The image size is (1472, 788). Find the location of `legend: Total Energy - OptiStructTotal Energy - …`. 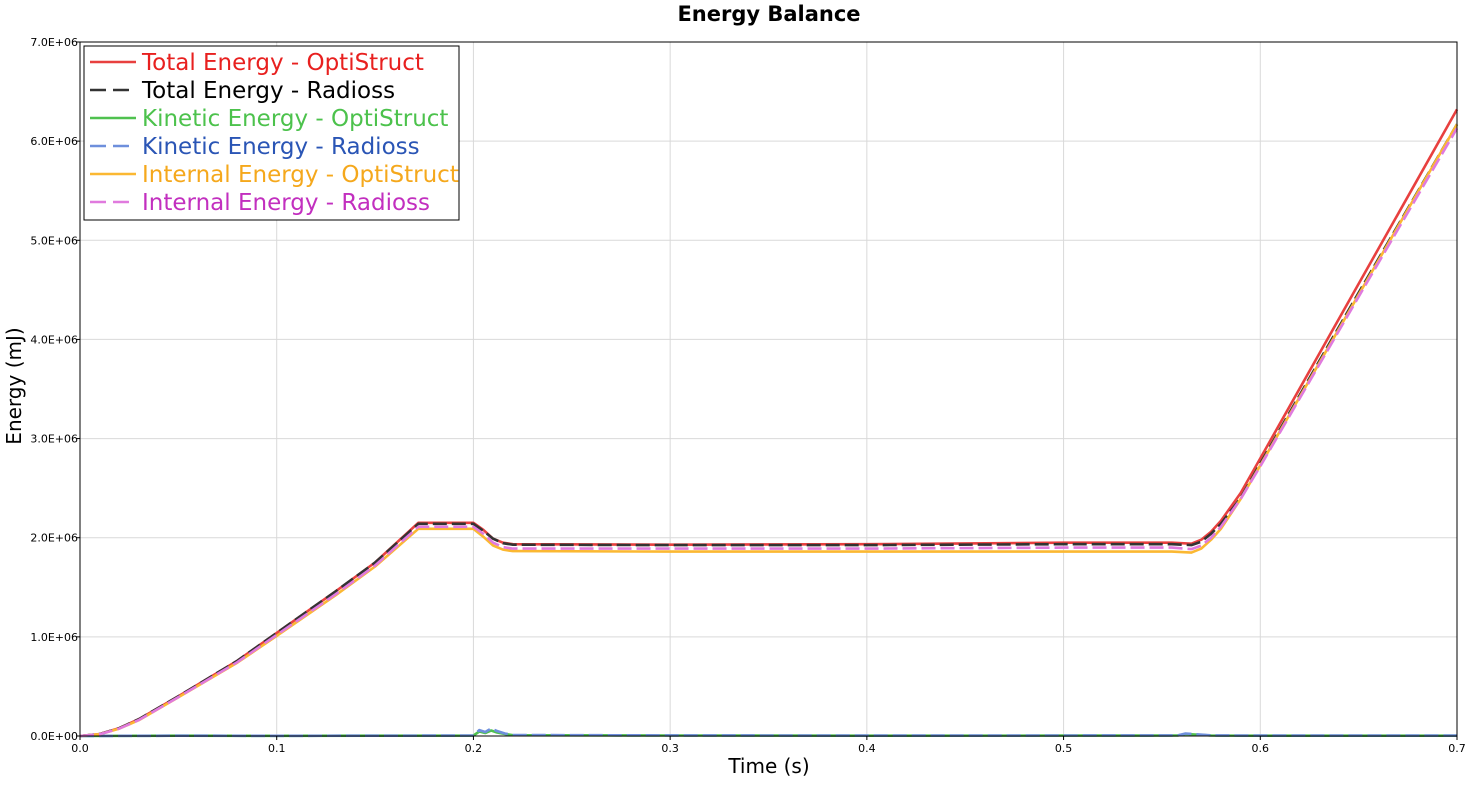

legend: Total Energy - OptiStructTotal Energy - … is located at coordinates (271, 133).